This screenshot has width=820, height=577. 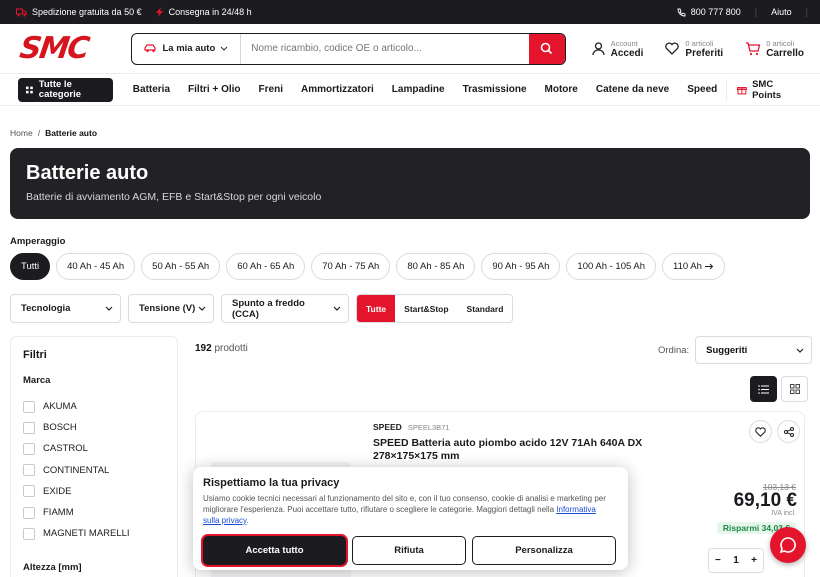 I want to click on smc-points-link: SMC Points, so click(x=765, y=89).